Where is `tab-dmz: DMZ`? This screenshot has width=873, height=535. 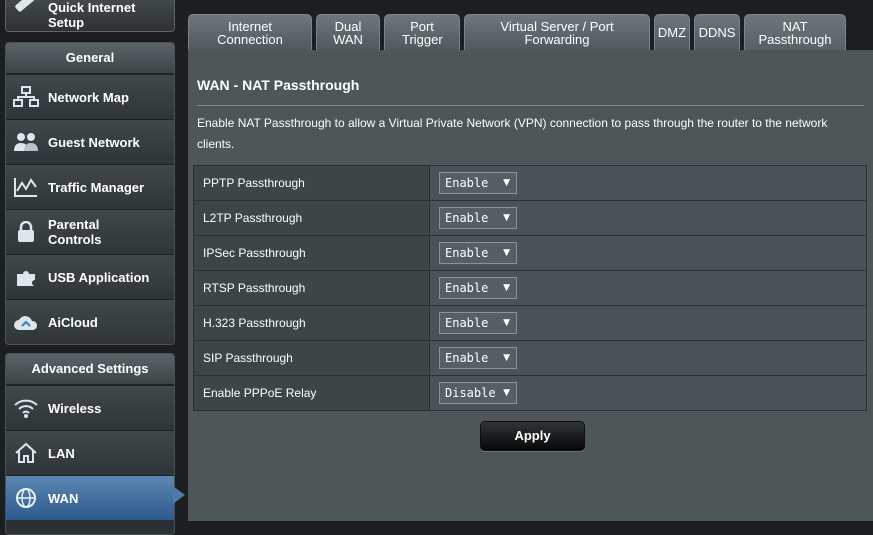
tab-dmz: DMZ is located at coordinates (672, 32).